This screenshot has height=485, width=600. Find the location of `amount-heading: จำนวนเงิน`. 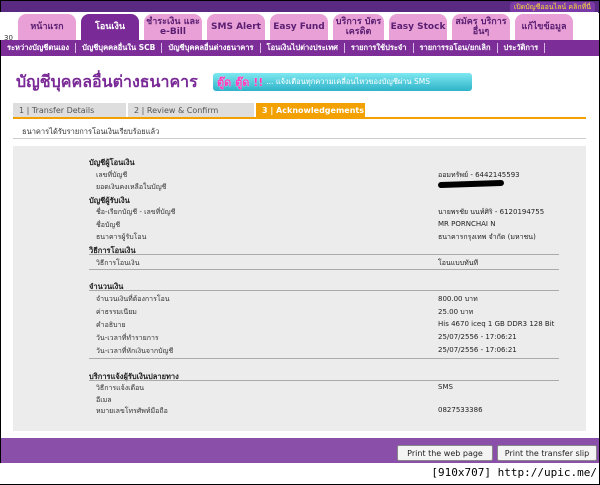

amount-heading: จำนวนเงิน is located at coordinates (106, 286).